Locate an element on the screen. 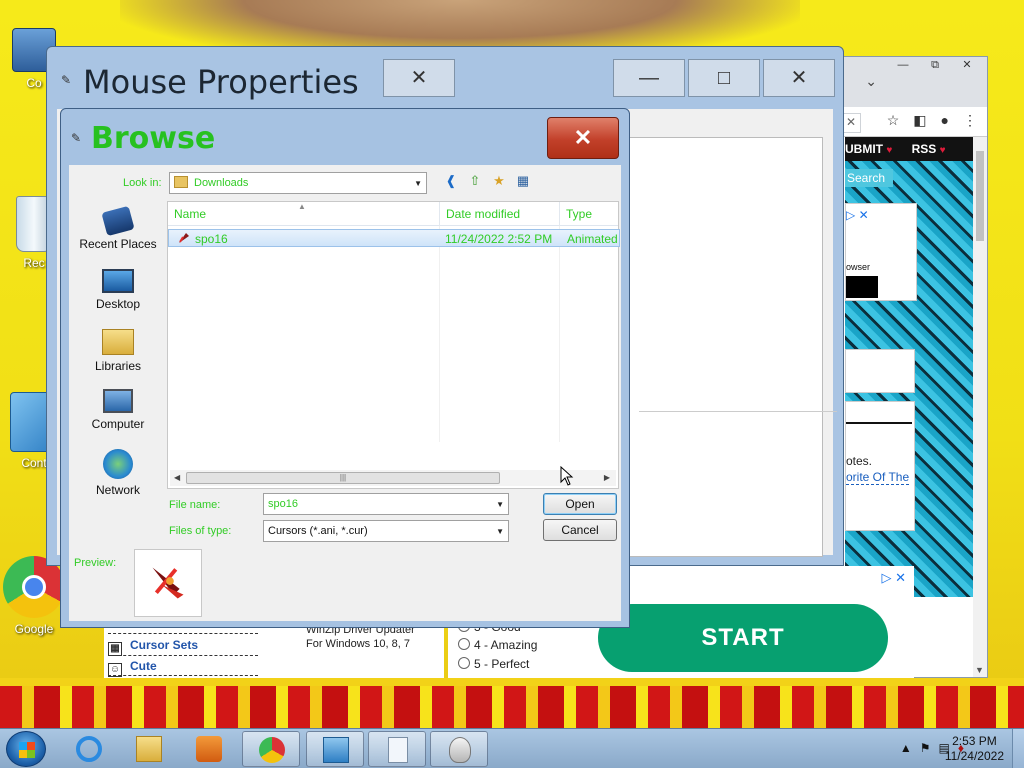  place-recent-places: Recent Places is located at coordinates (118, 228).